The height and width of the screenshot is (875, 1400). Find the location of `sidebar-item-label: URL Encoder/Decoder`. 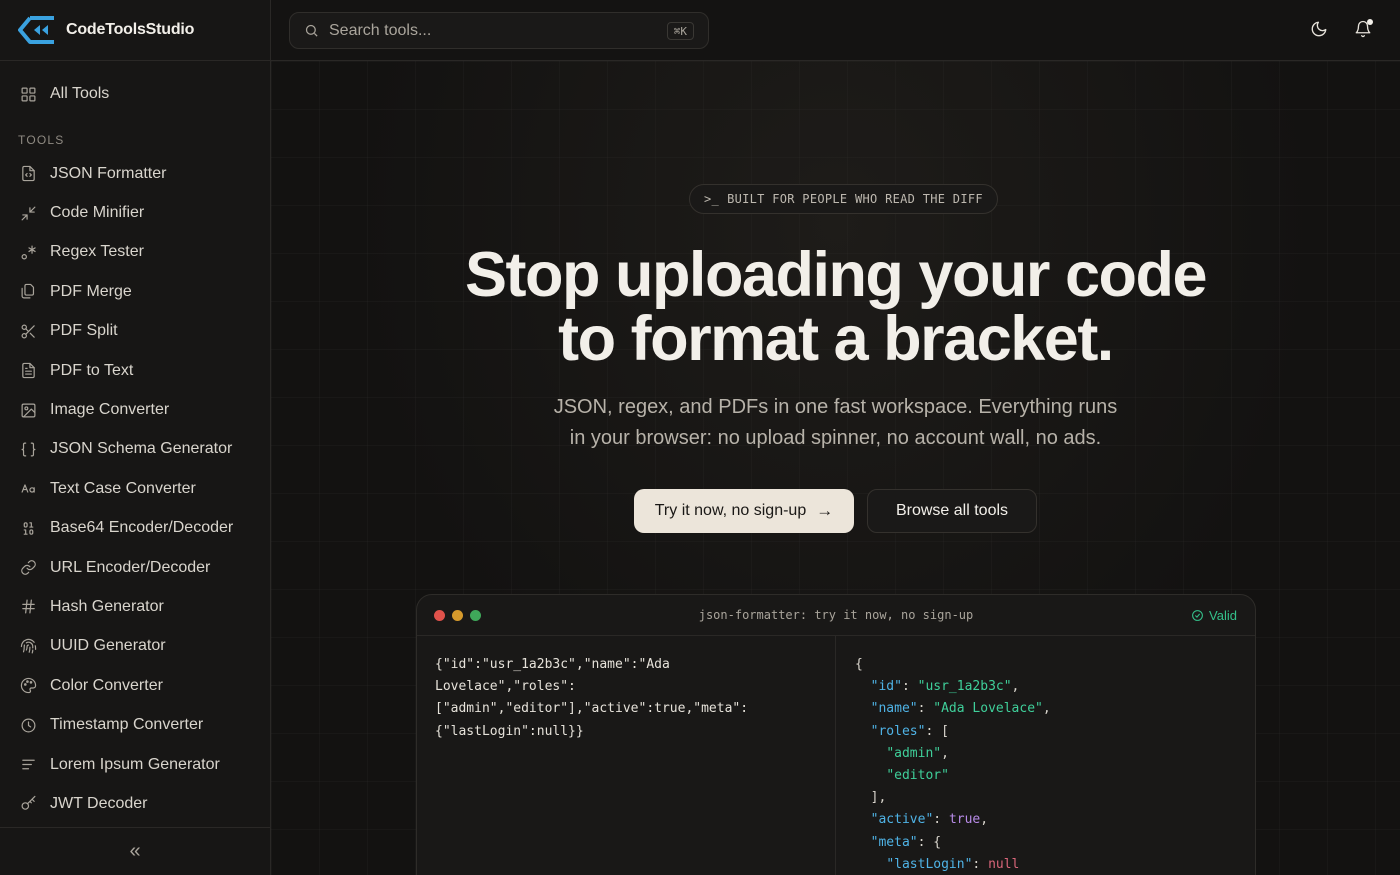

sidebar-item-label: URL Encoder/Decoder is located at coordinates (130, 567).